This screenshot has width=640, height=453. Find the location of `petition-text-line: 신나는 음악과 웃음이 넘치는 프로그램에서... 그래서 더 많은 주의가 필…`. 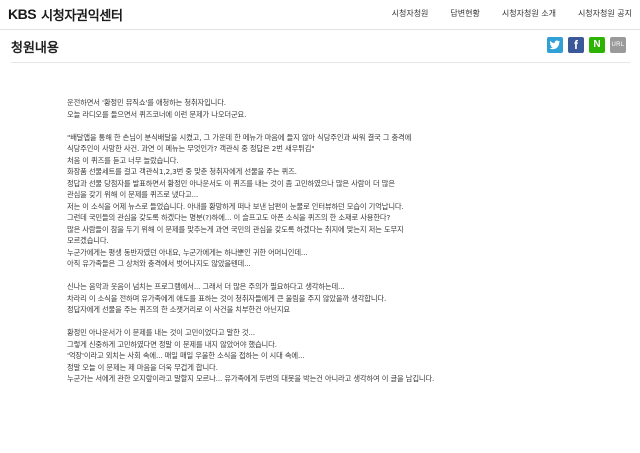

petition-text-line: 신나는 음악과 웃음이 넘치는 프로그램에서... 그래서 더 많은 주의가 필… is located at coordinates (206, 286).